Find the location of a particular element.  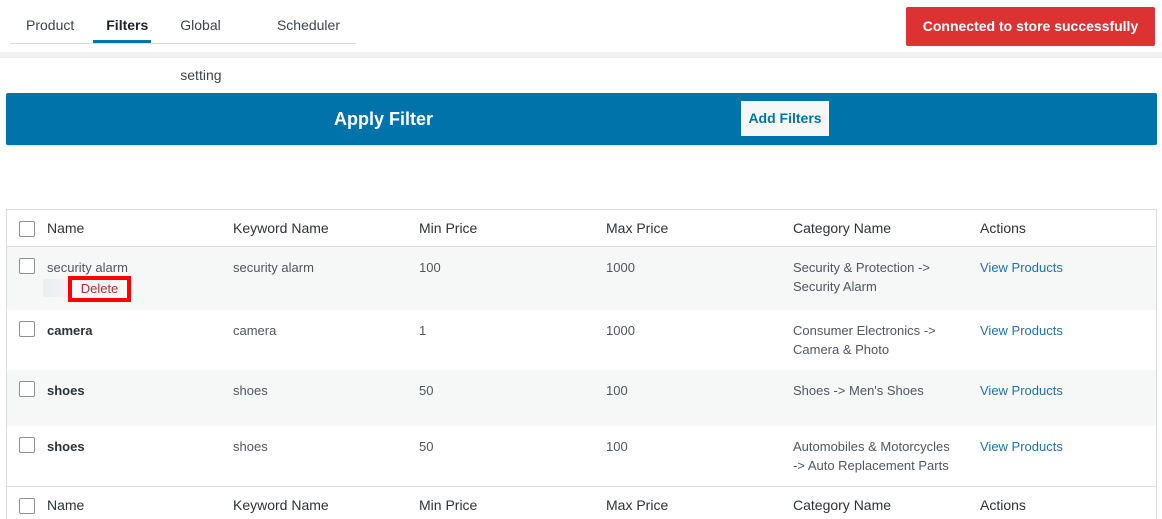

divider is located at coordinates (581, 55).